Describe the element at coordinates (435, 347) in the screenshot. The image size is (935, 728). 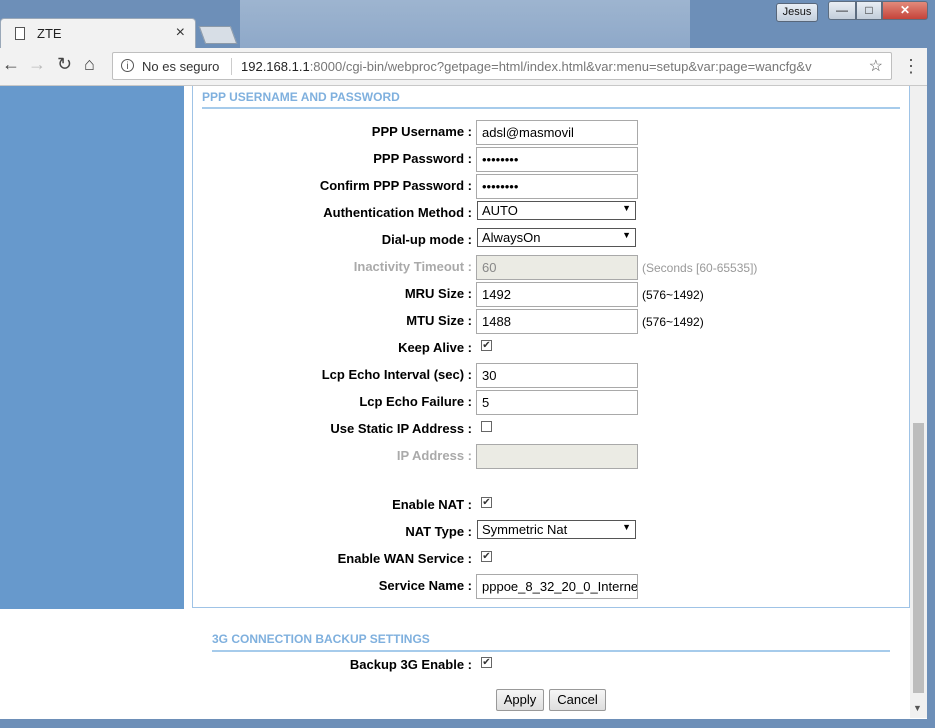
I see `keep-alive-label: Keep Alive :` at that location.